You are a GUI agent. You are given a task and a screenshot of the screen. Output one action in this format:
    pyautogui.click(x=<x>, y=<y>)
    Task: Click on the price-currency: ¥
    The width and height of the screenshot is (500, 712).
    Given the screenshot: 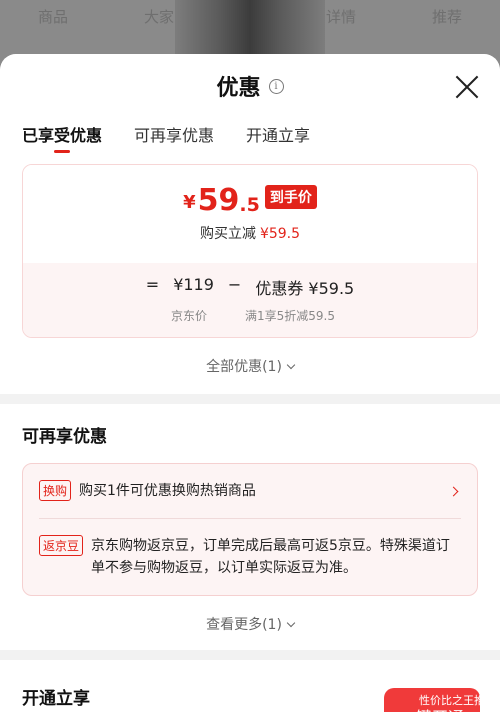 What is the action you would take?
    pyautogui.click(x=189, y=202)
    